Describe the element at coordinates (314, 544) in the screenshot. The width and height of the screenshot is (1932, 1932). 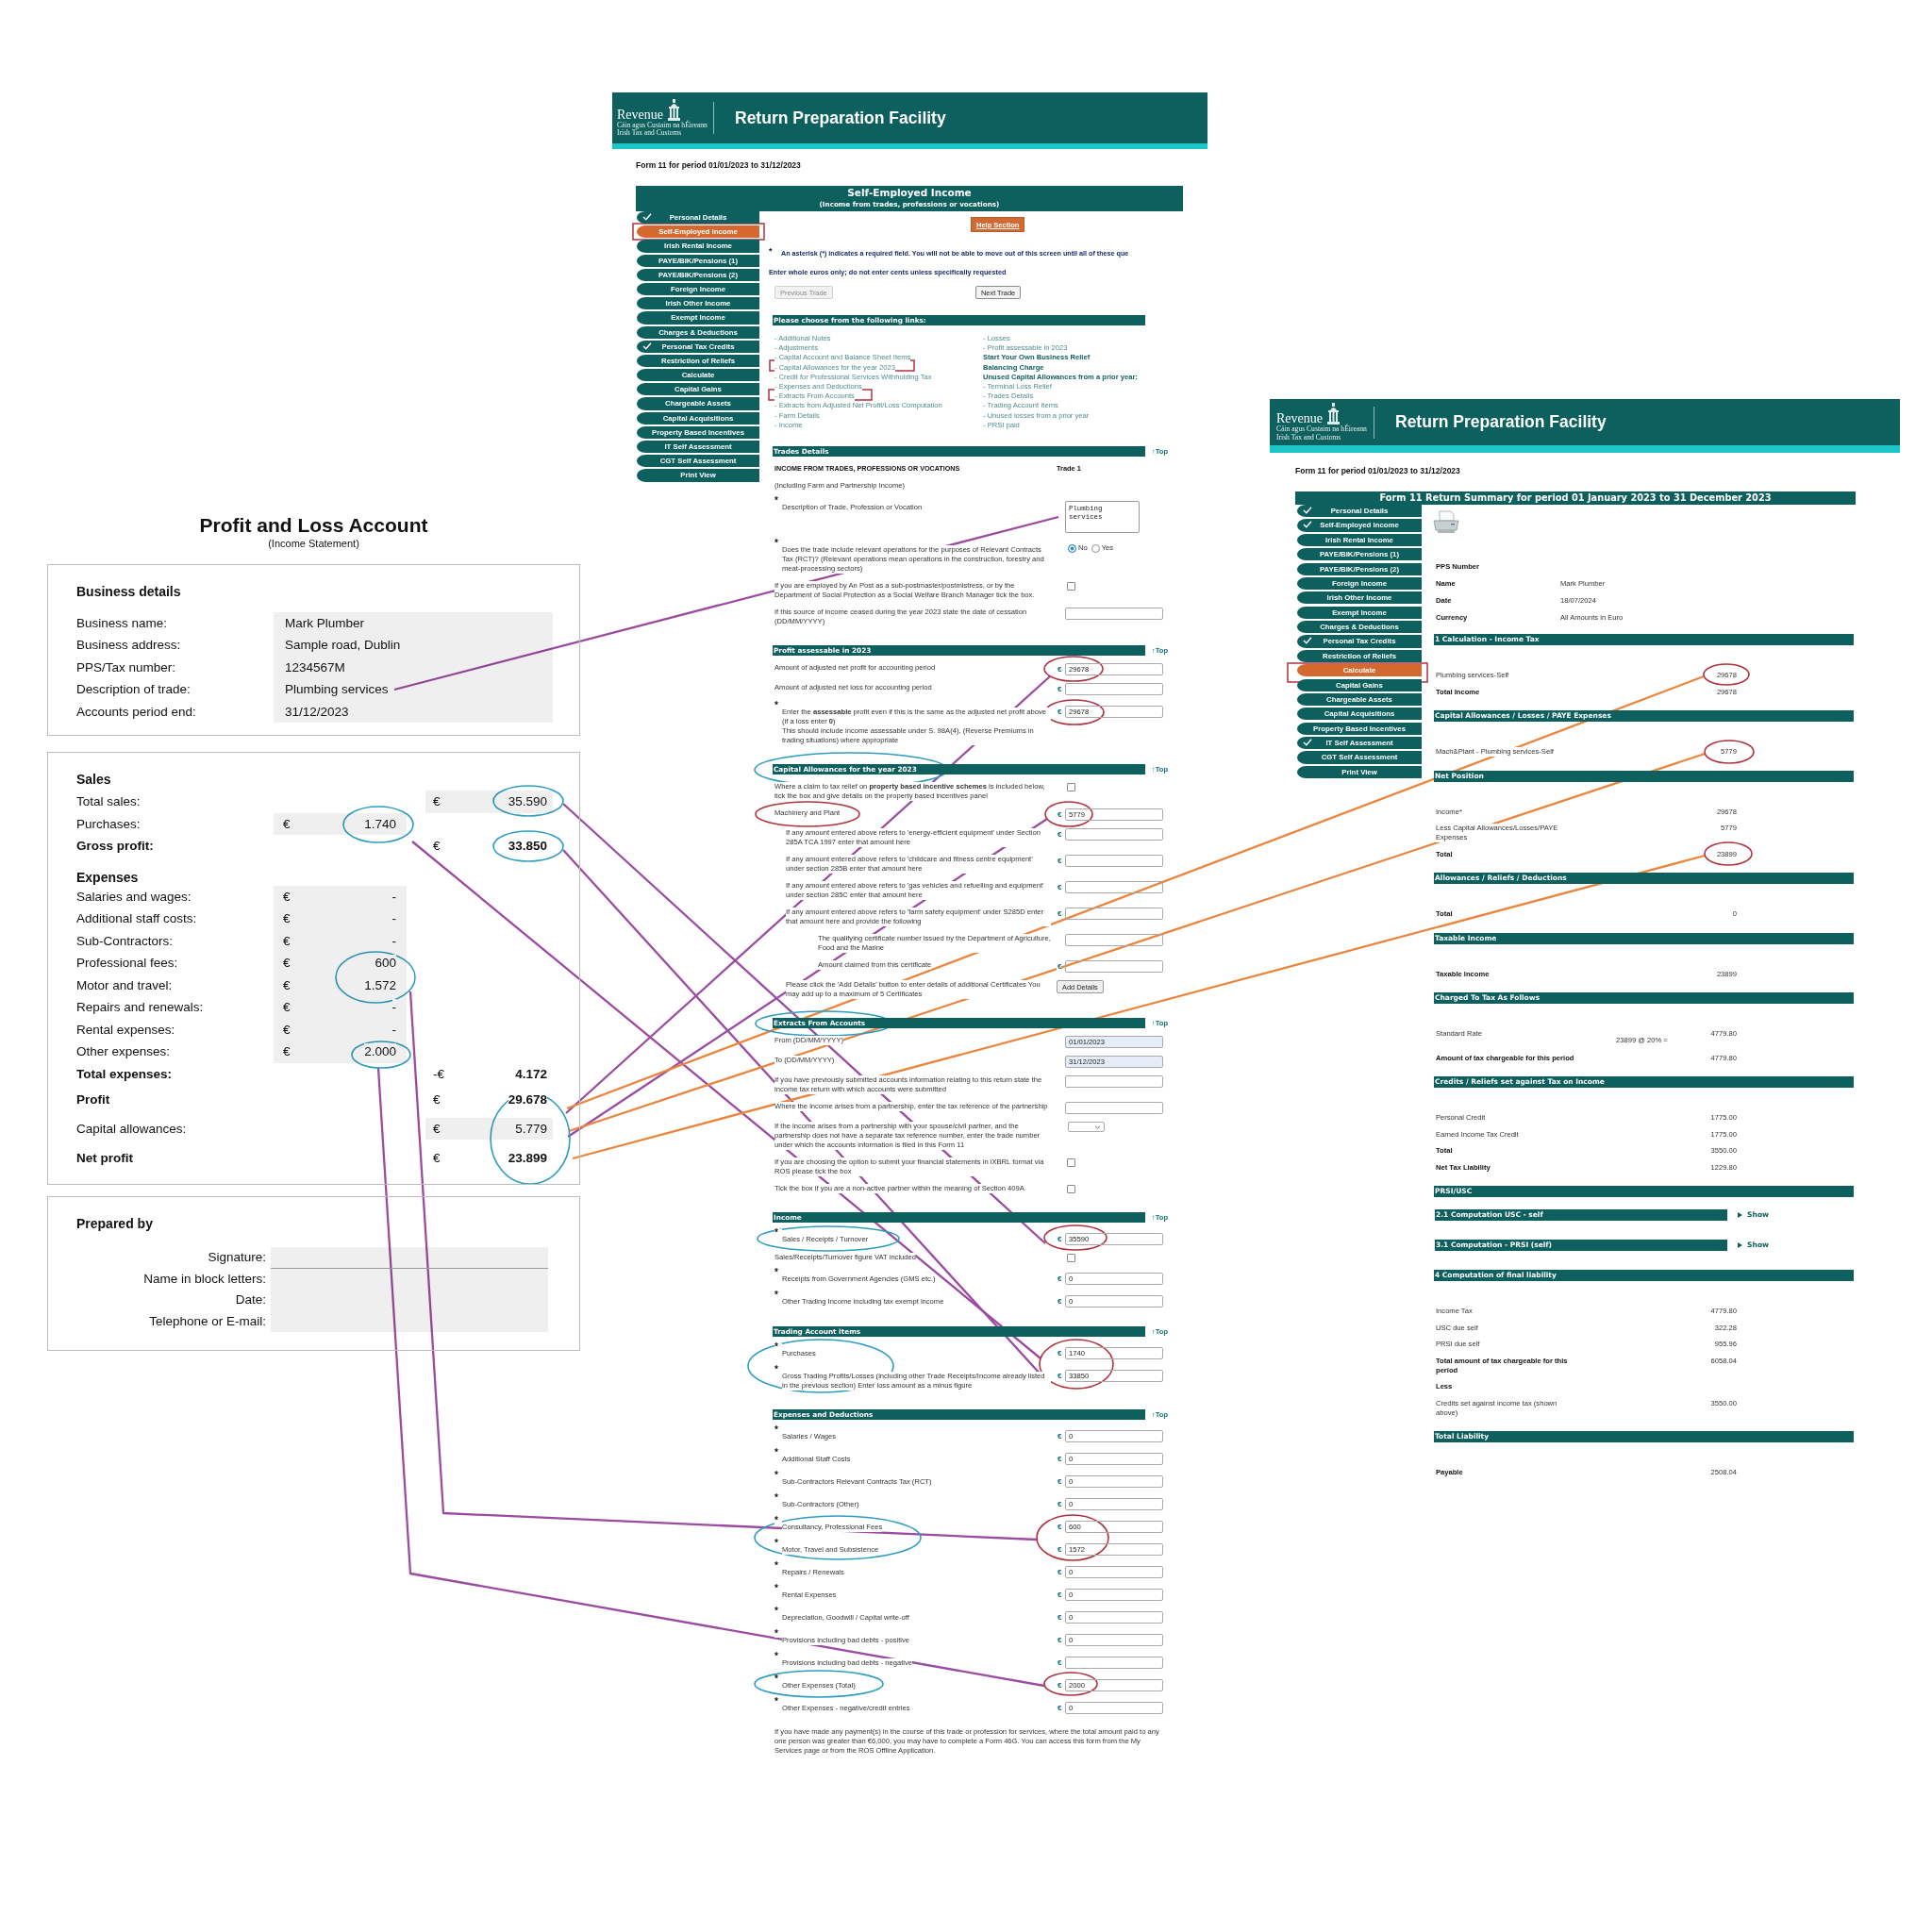
I see `document-subtitle: (Income Statement)` at that location.